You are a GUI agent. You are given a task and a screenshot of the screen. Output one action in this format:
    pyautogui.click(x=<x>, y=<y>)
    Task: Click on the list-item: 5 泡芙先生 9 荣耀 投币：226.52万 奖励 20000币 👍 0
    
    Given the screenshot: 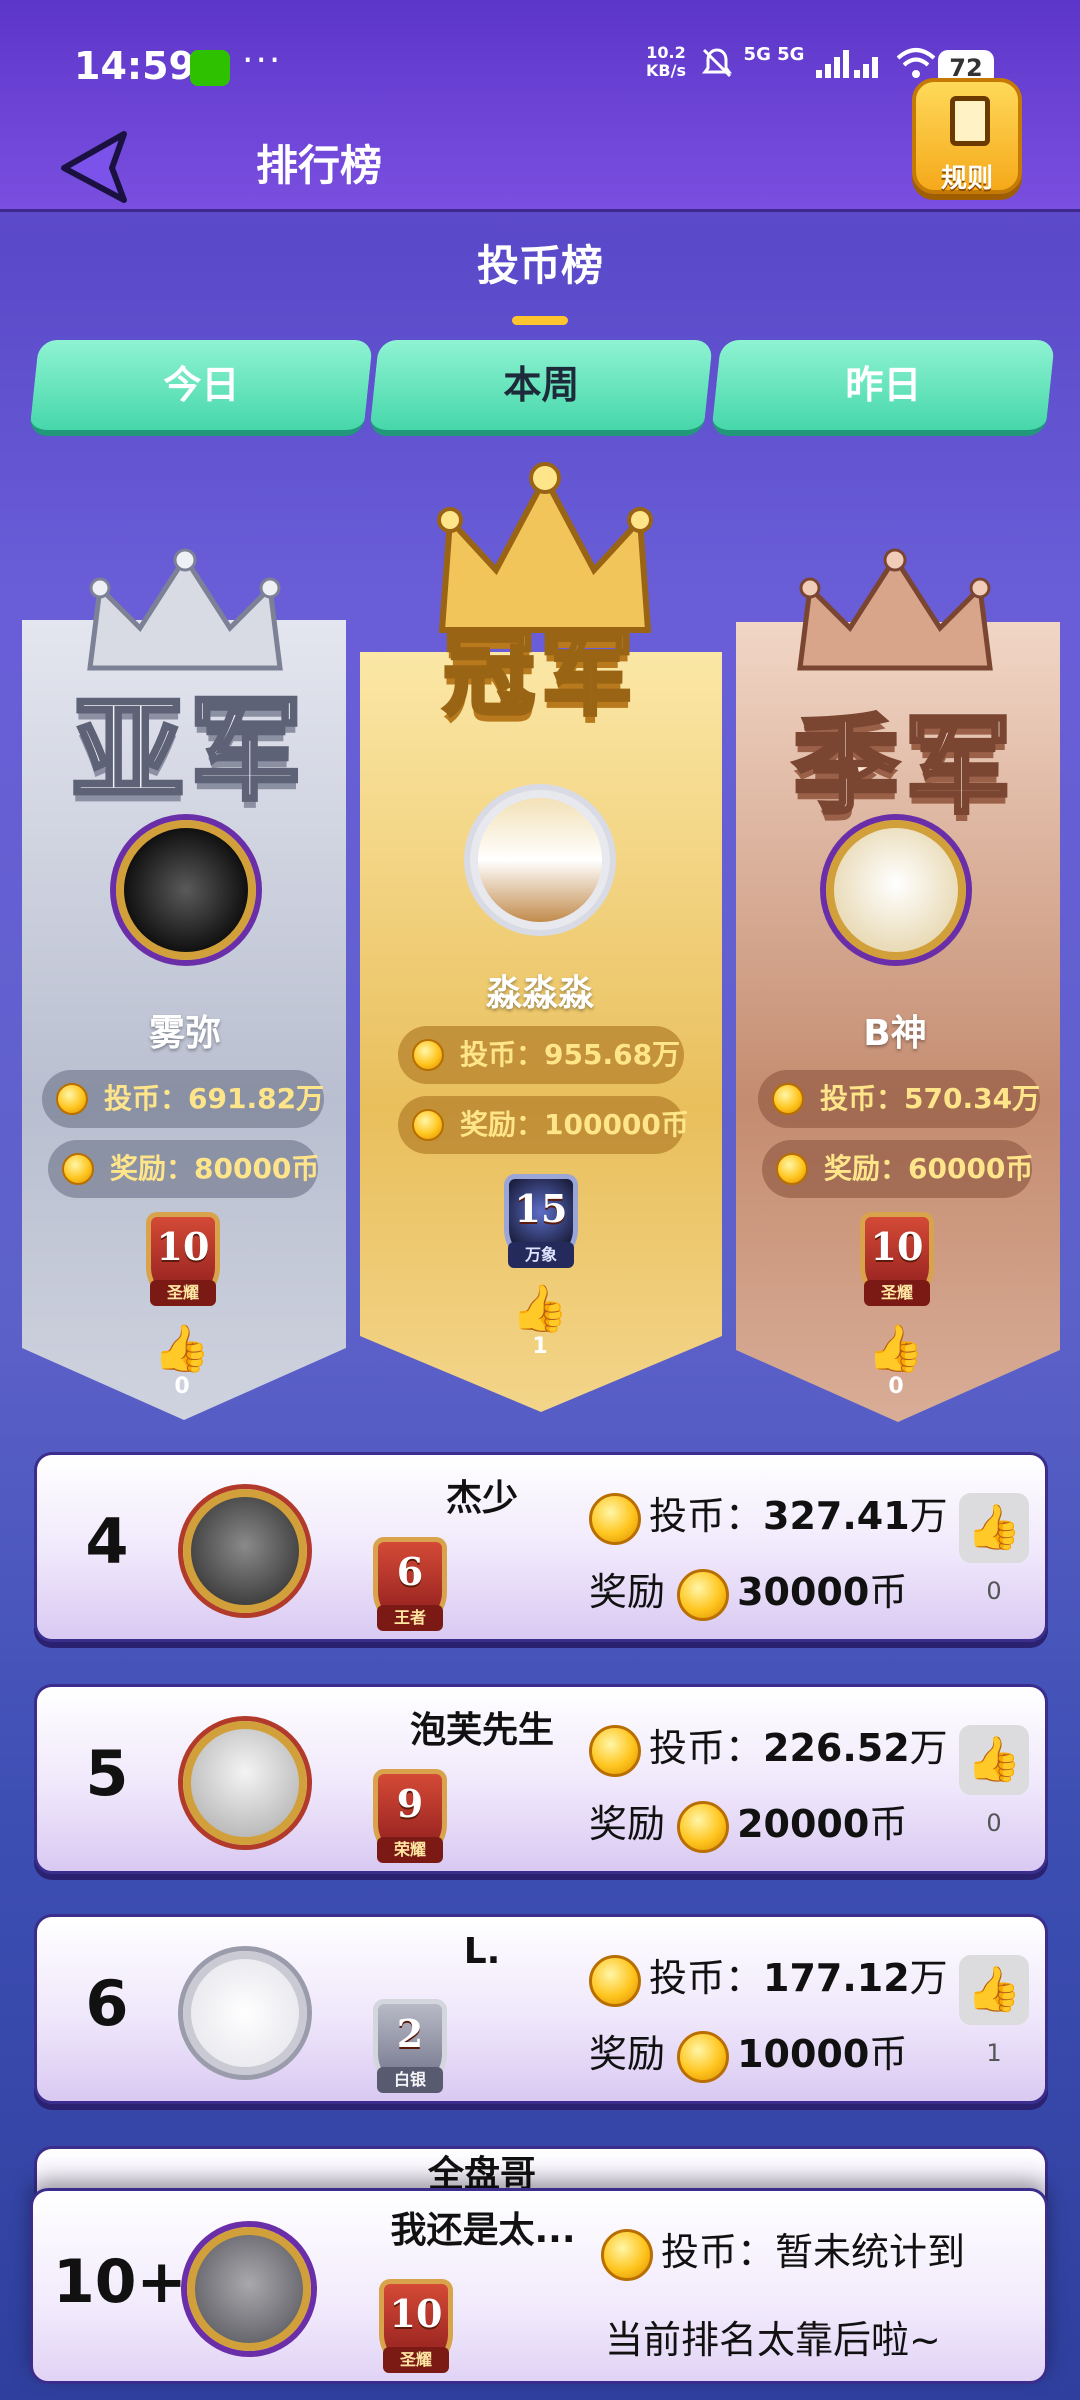 What is the action you would take?
    pyautogui.click(x=541, y=1779)
    